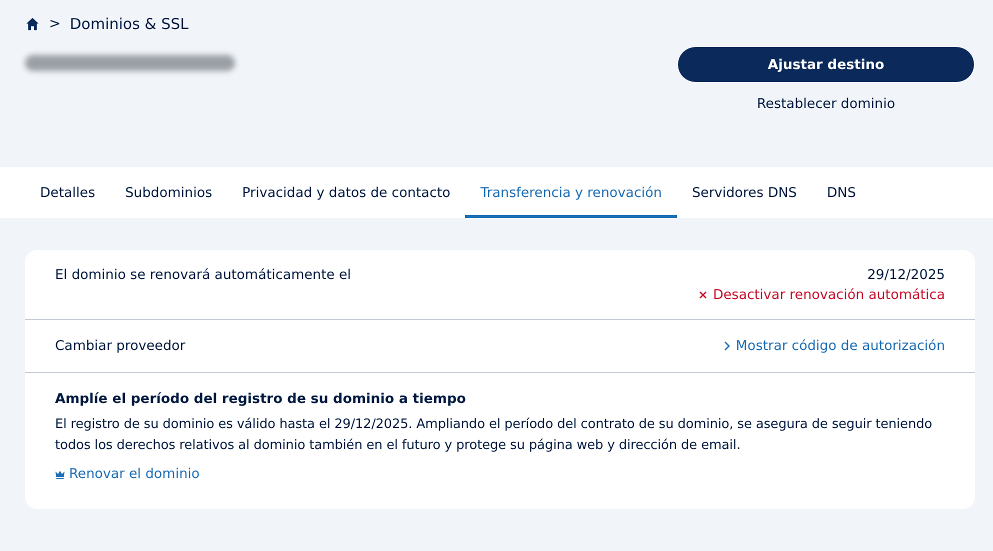 This screenshot has height=551, width=993. Describe the element at coordinates (826, 64) in the screenshot. I see `adjust-target-button: Ajustar destino` at that location.